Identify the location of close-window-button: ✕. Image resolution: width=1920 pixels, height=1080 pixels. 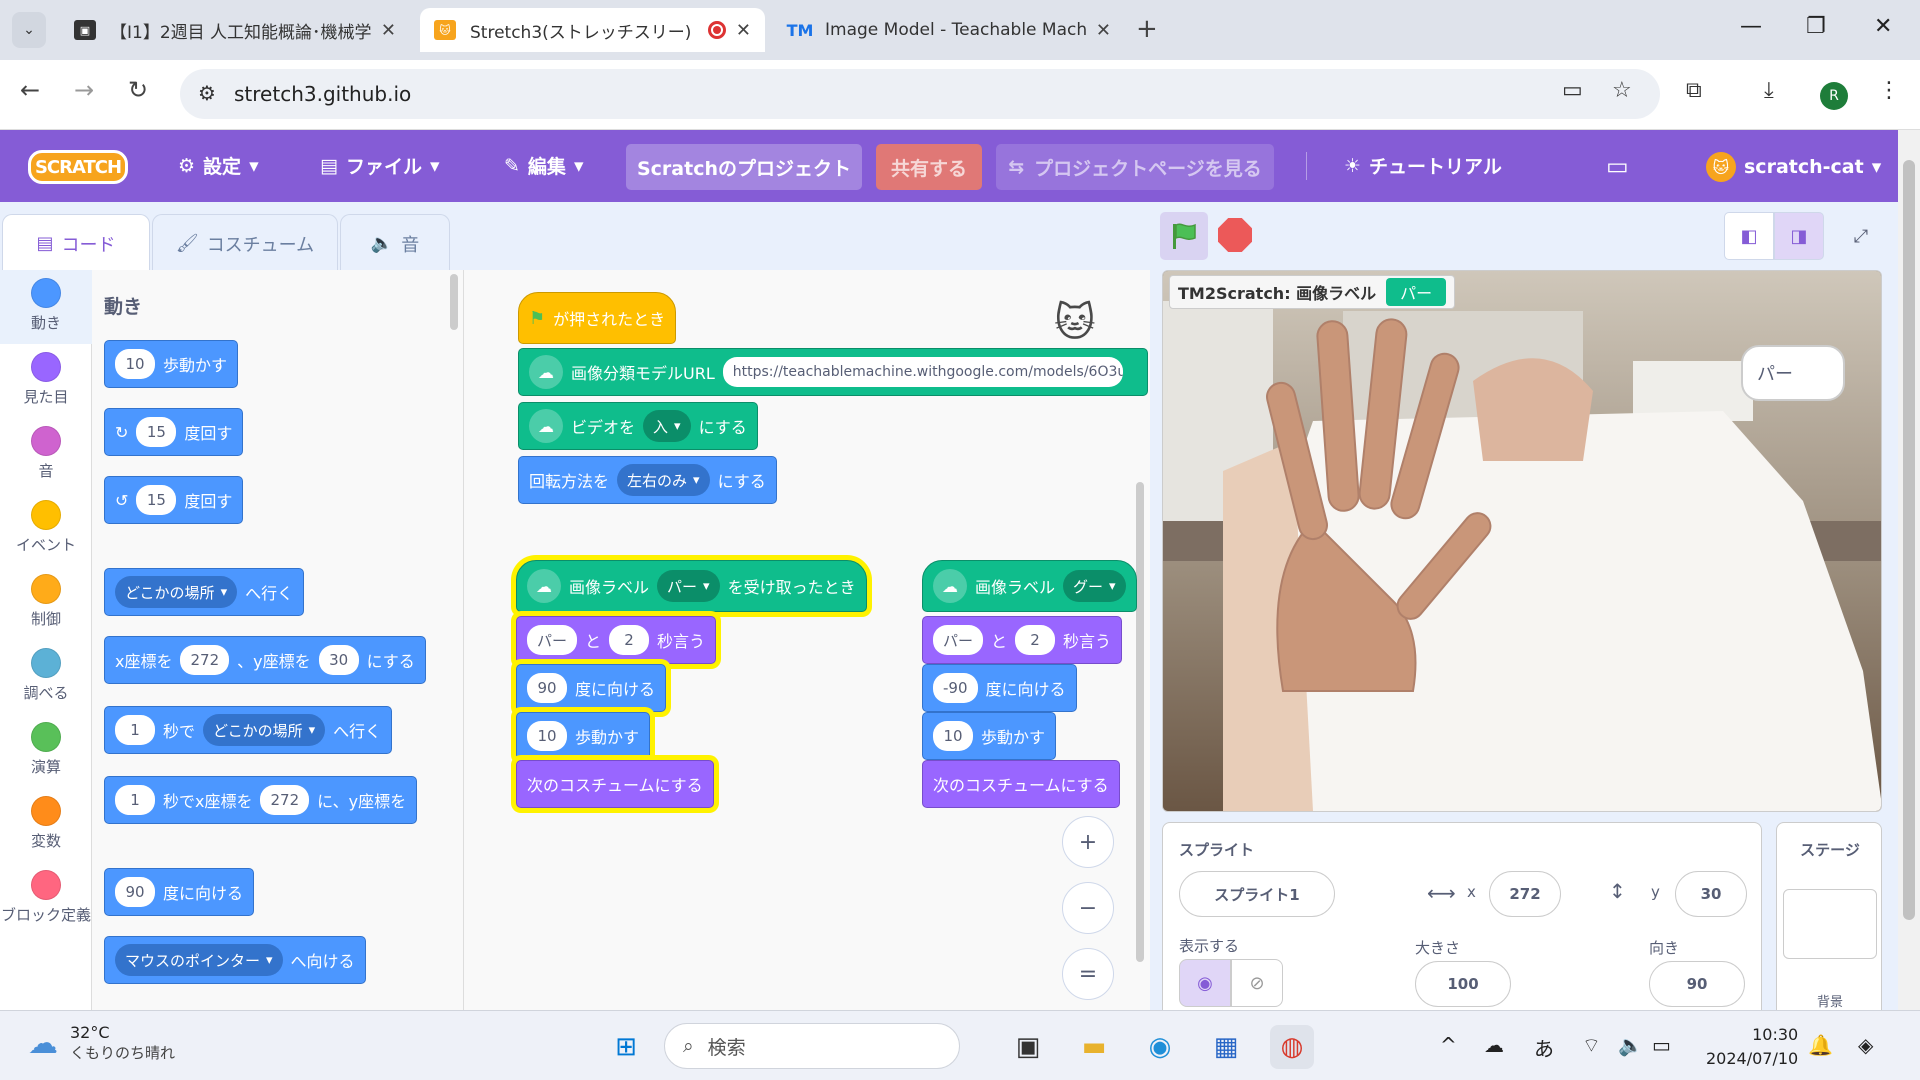
(1883, 26).